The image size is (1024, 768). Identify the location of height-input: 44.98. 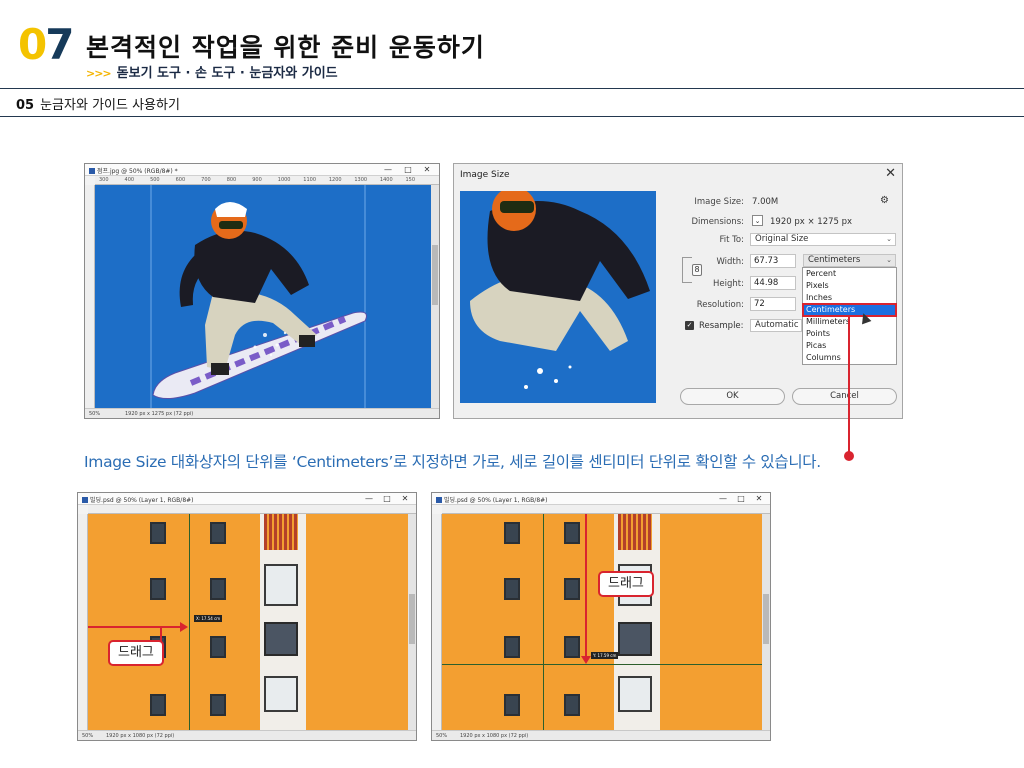
(773, 283).